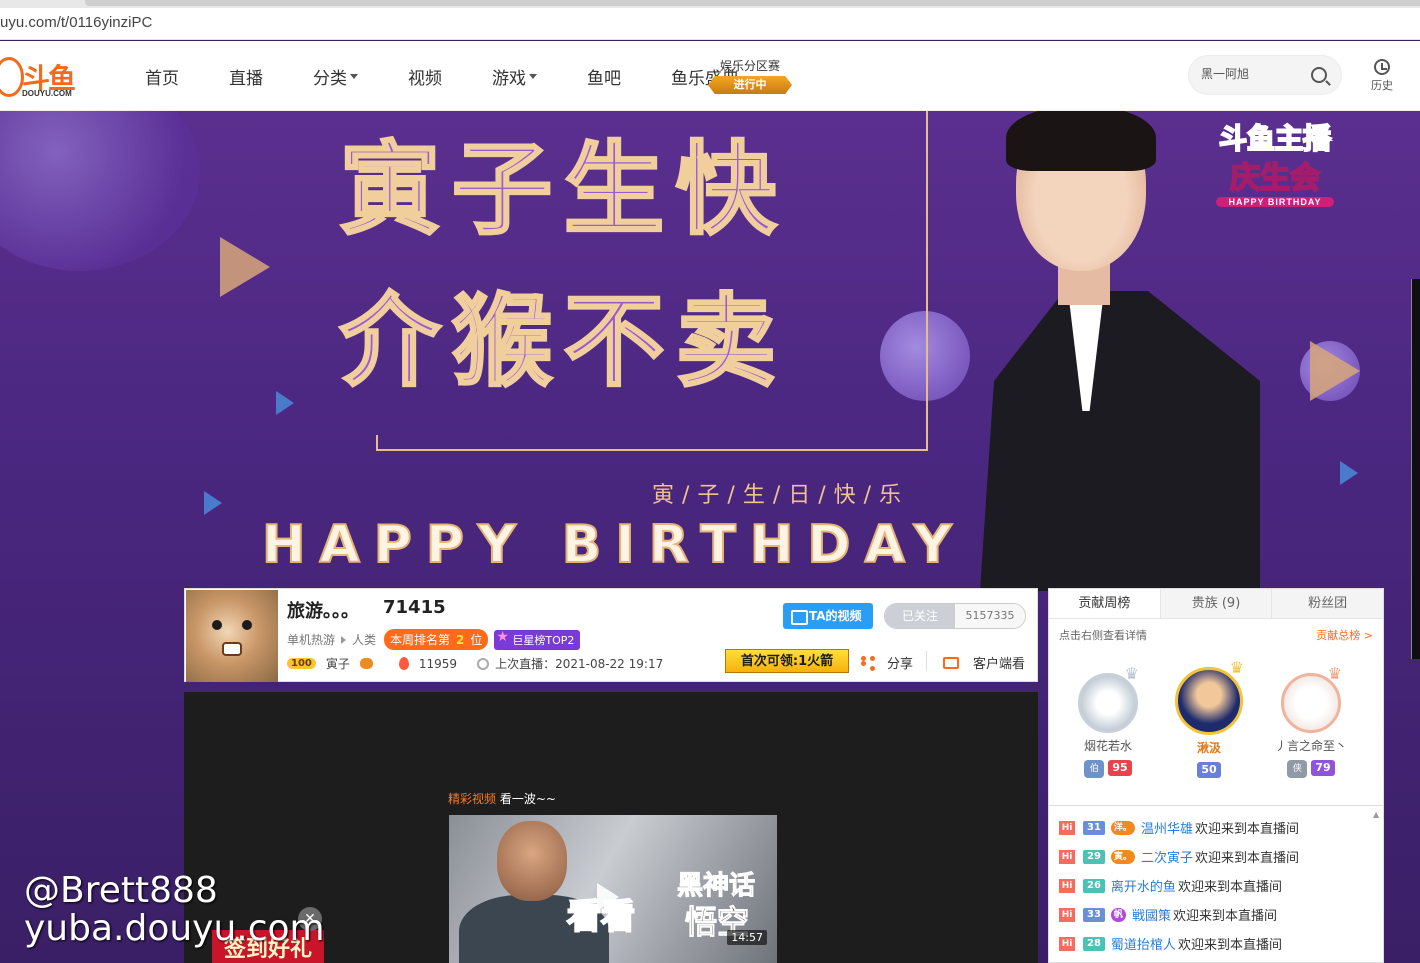 The image size is (1420, 963). I want to click on chat-username: 离开水的鱼, so click(1143, 885).